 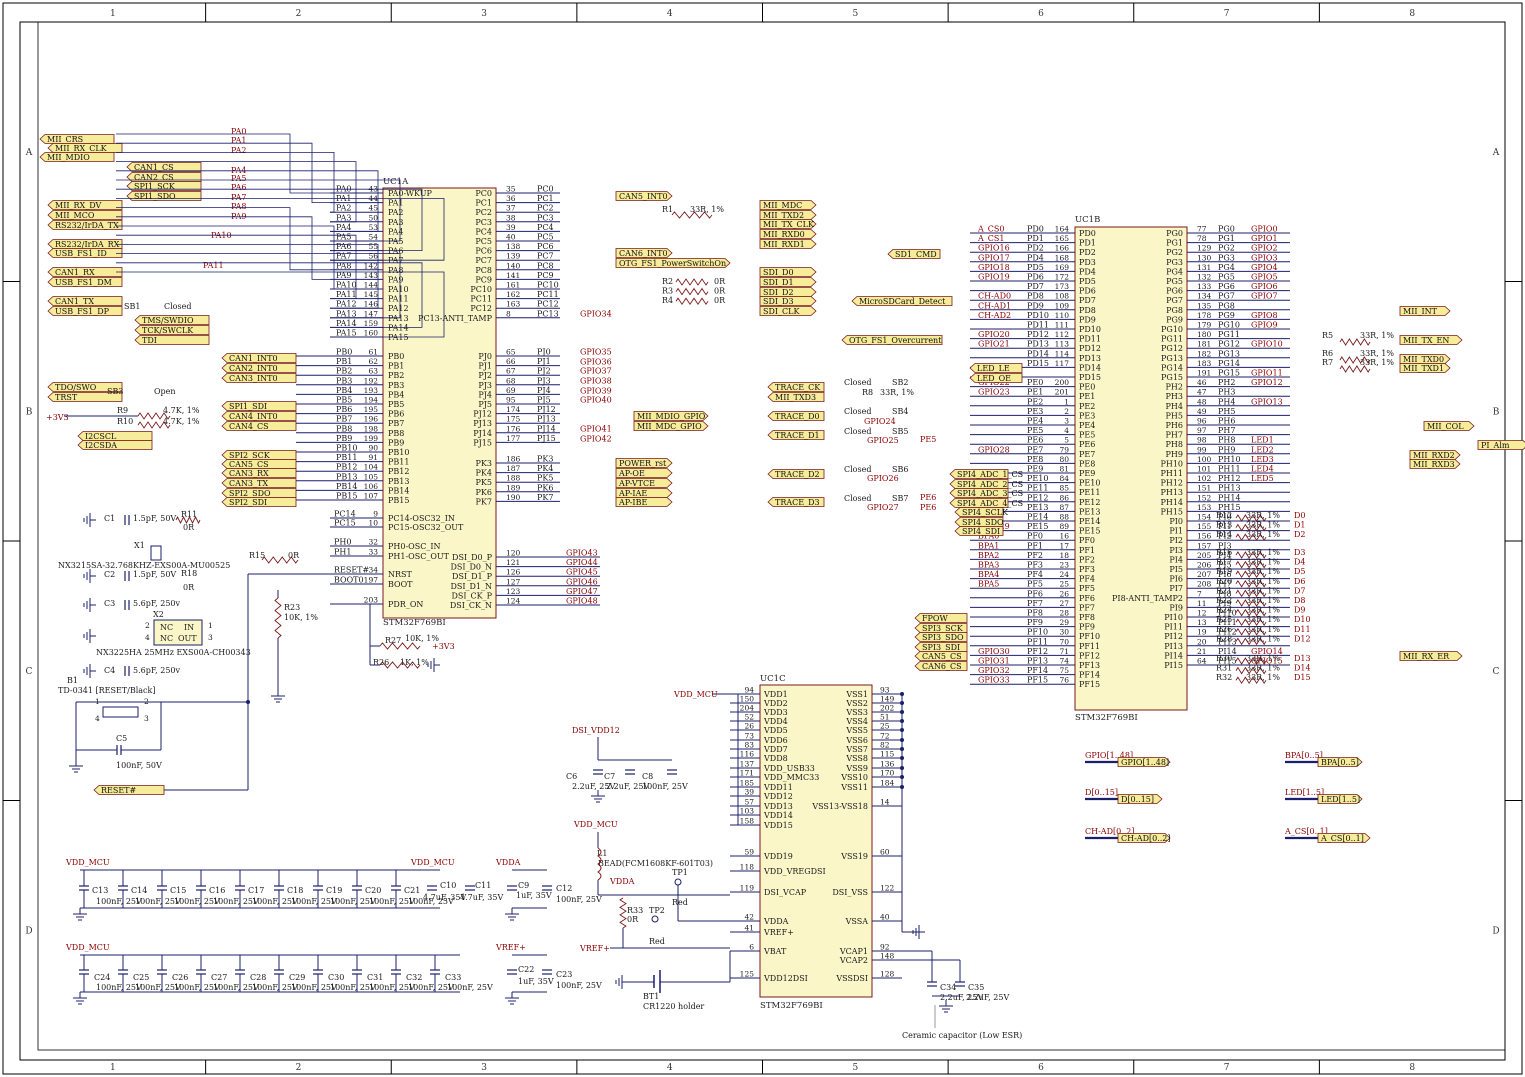 I want to click on net-label-pa0: PA0, so click(x=239, y=131).